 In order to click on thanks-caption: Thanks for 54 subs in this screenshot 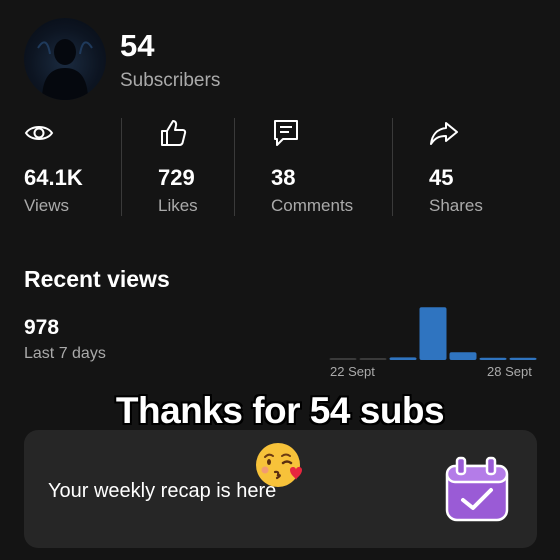, I will do `click(280, 410)`.